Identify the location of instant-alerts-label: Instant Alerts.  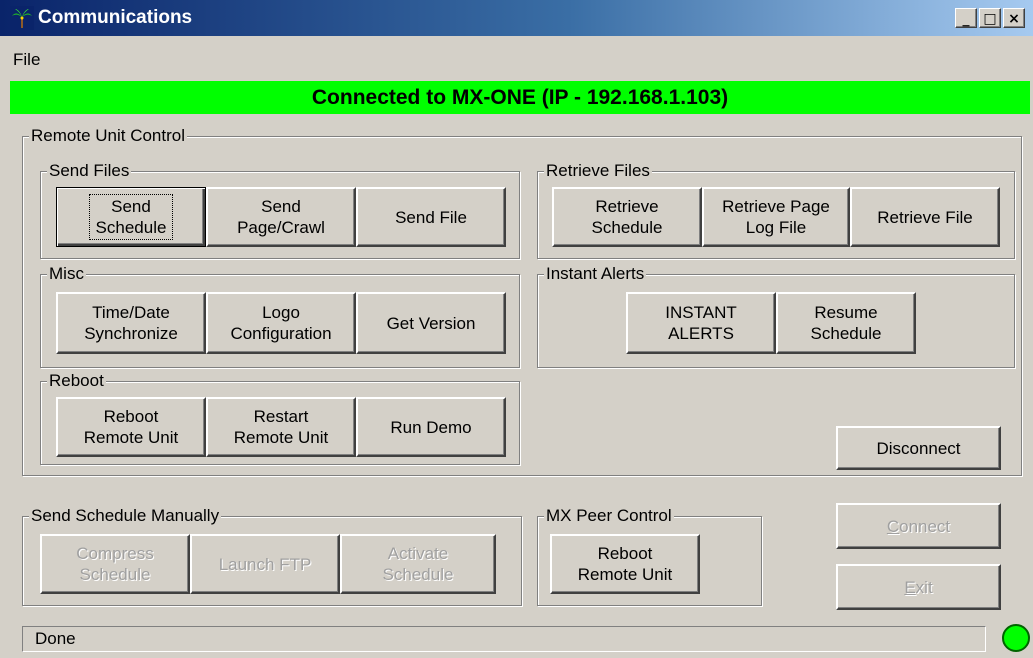
(595, 274).